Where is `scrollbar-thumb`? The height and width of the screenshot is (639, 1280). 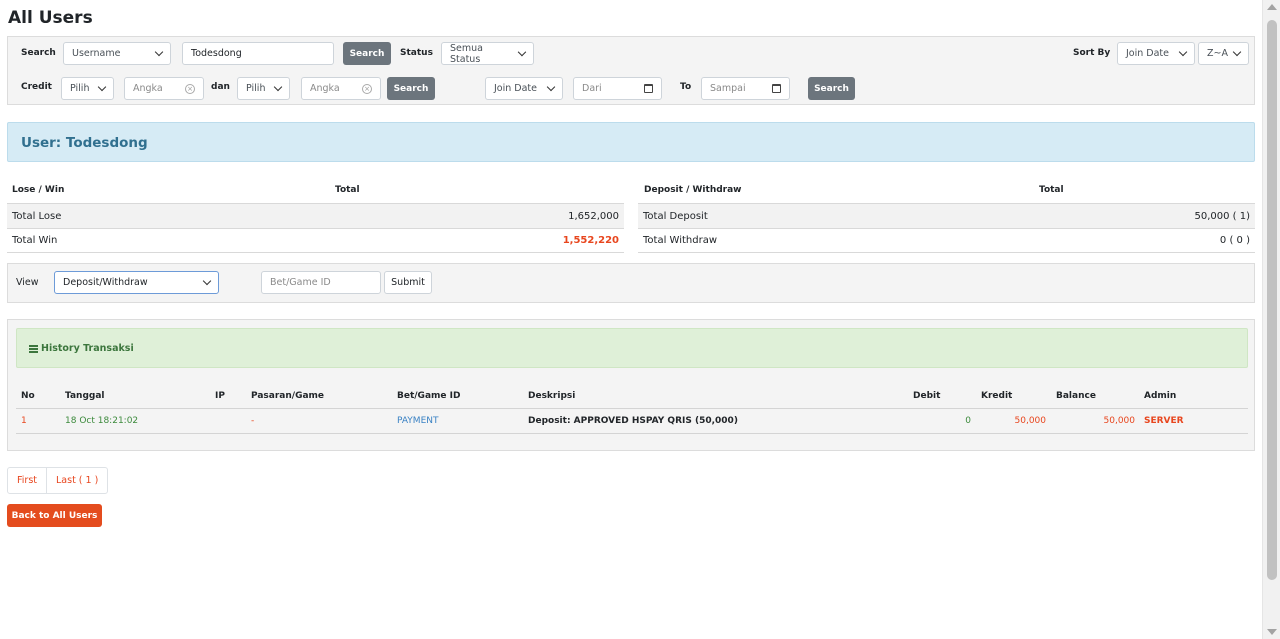 scrollbar-thumb is located at coordinates (1272, 300).